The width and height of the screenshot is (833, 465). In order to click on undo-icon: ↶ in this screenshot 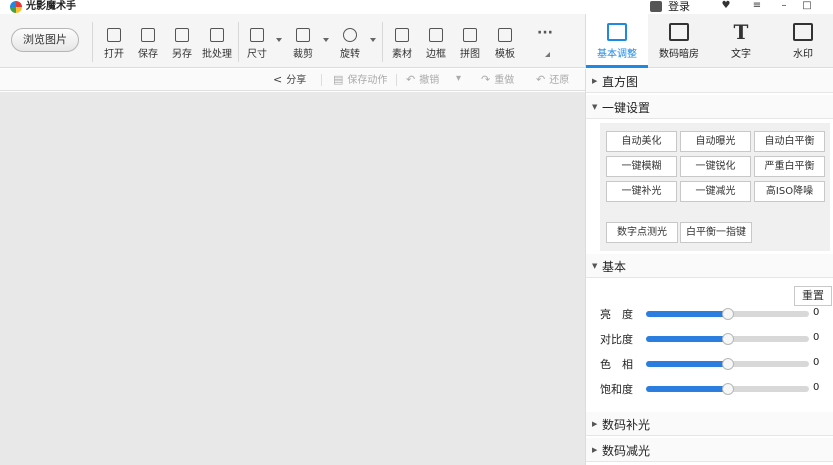, I will do `click(411, 79)`.